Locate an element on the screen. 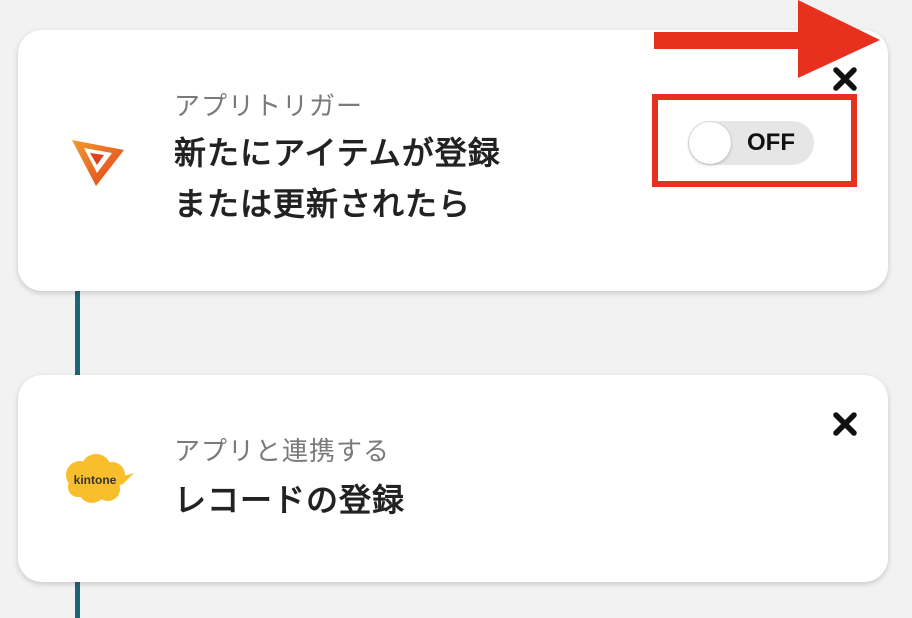 The width and height of the screenshot is (912, 618). kintone-logo-icon: kintone is located at coordinates (100, 478).